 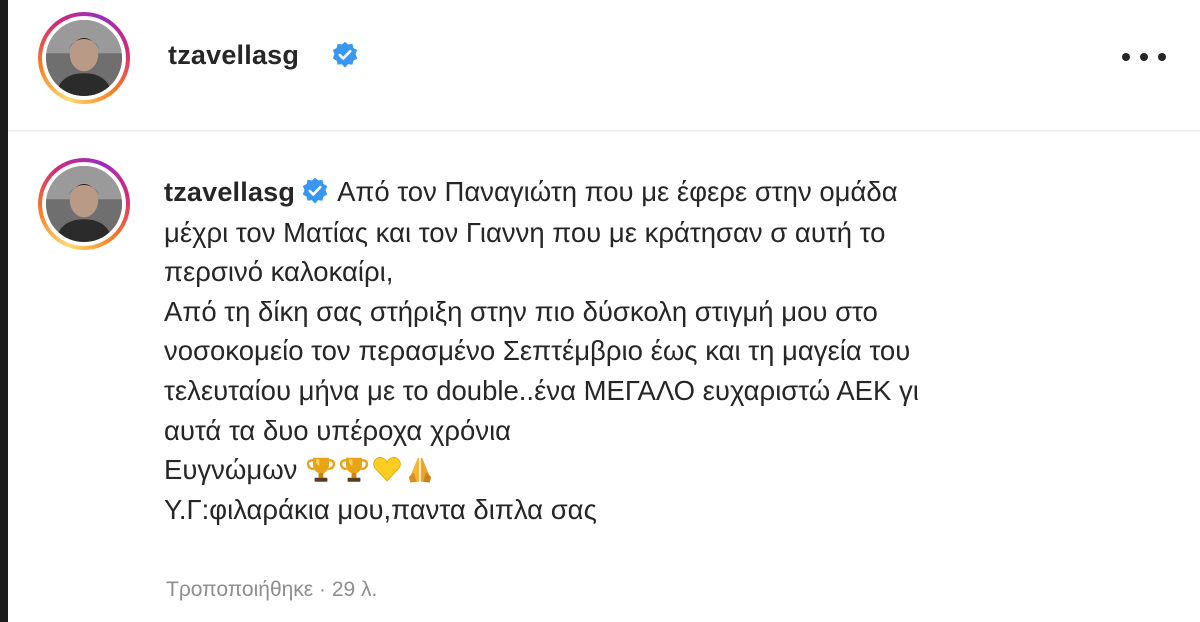 What do you see at coordinates (229, 192) in the screenshot?
I see `caption-username: tzavellasg` at bounding box center [229, 192].